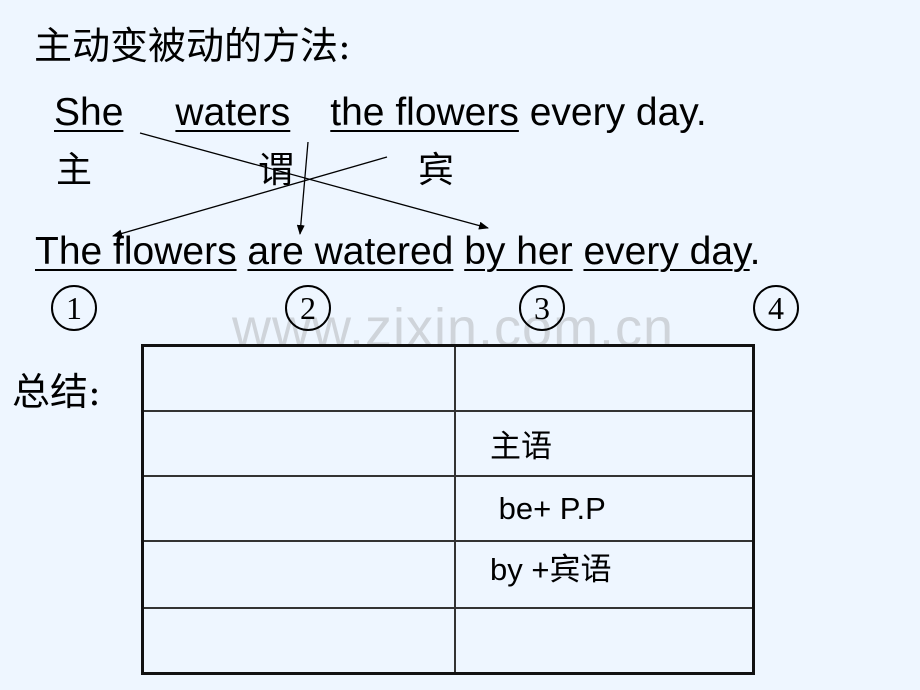  I want to click on table-row: by +宾语, so click(448, 574).